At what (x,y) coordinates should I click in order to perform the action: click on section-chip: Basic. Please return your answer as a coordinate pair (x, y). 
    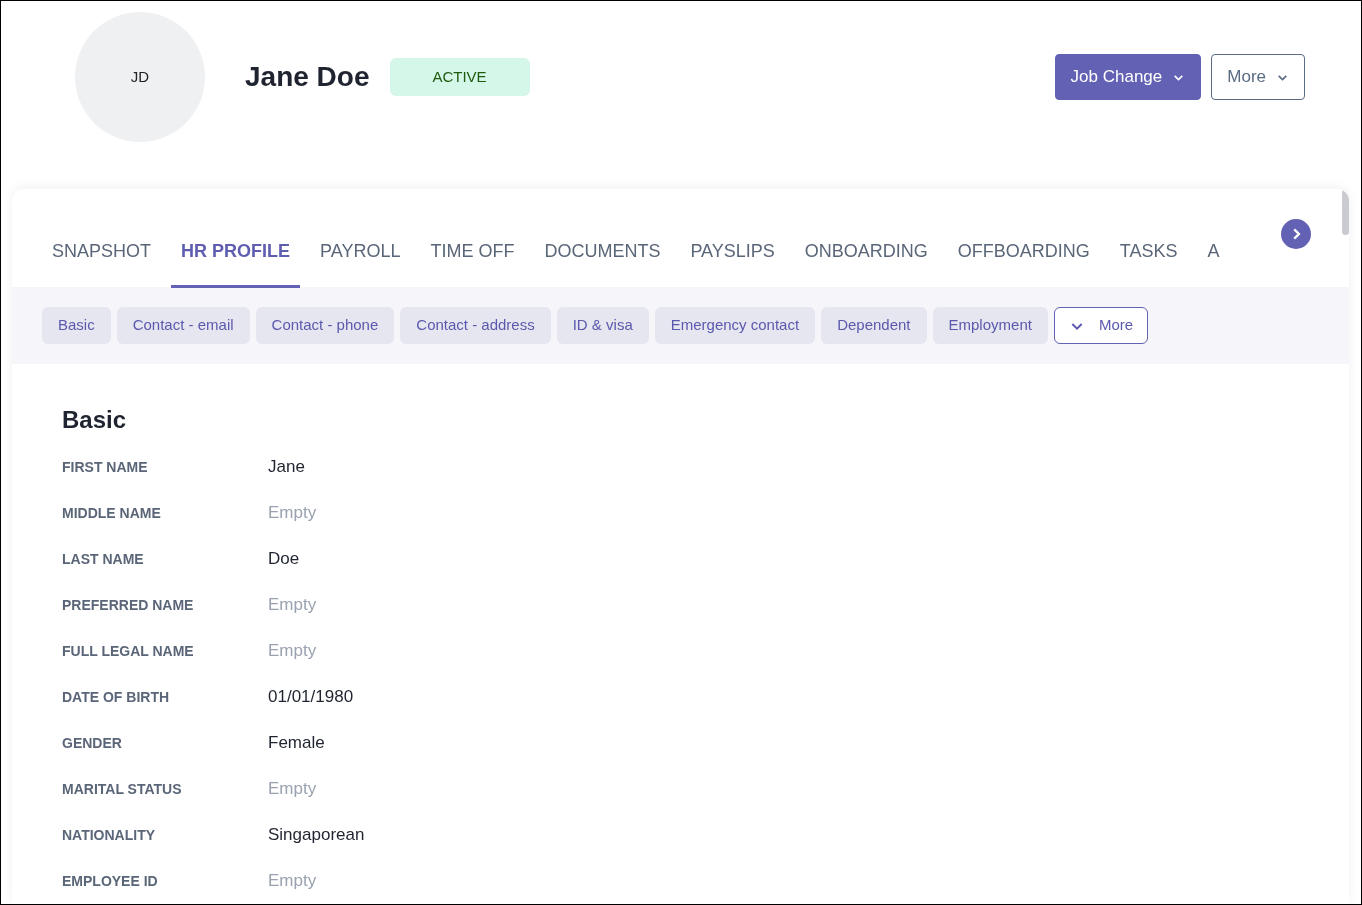
    Looking at the image, I should click on (76, 326).